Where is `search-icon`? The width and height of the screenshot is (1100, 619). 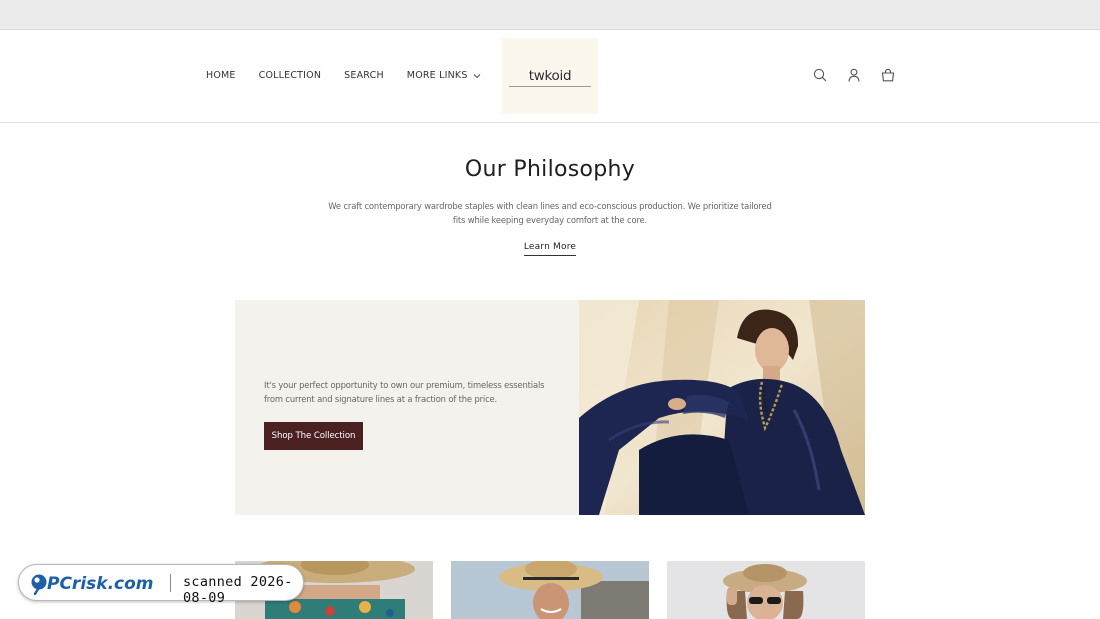 search-icon is located at coordinates (820, 75).